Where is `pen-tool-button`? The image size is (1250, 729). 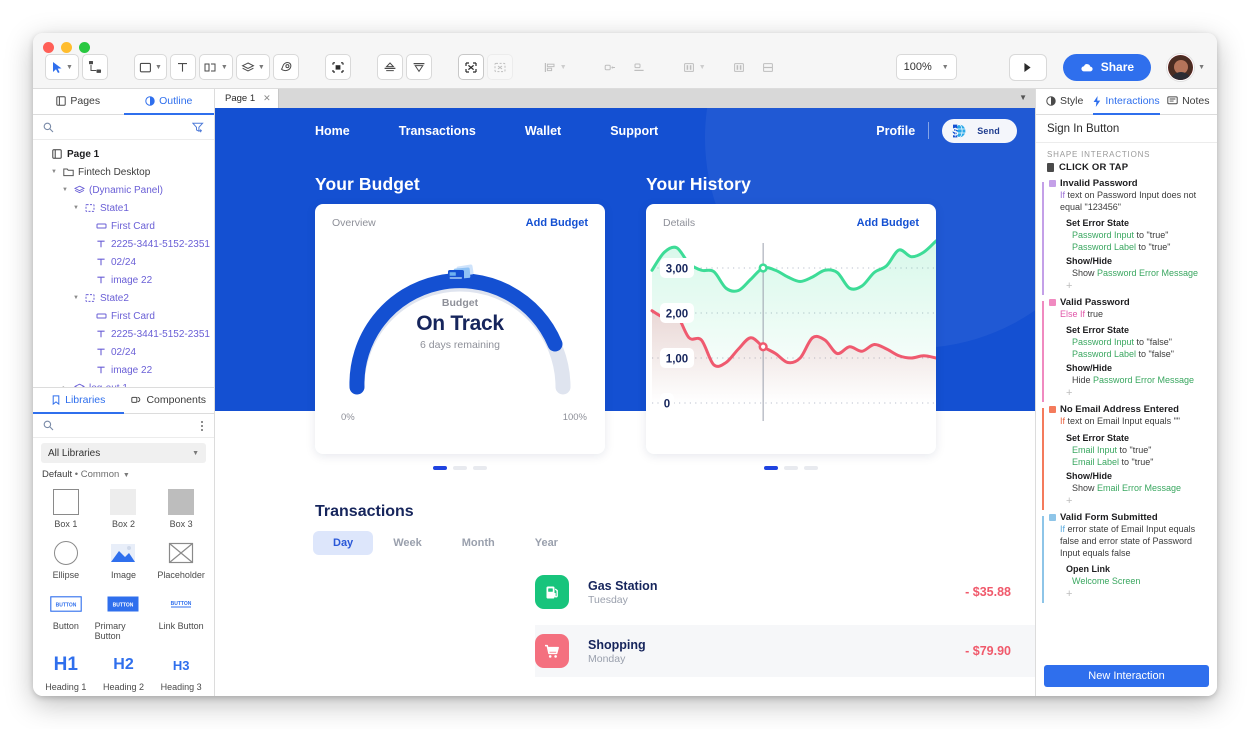 pen-tool-button is located at coordinates (285, 67).